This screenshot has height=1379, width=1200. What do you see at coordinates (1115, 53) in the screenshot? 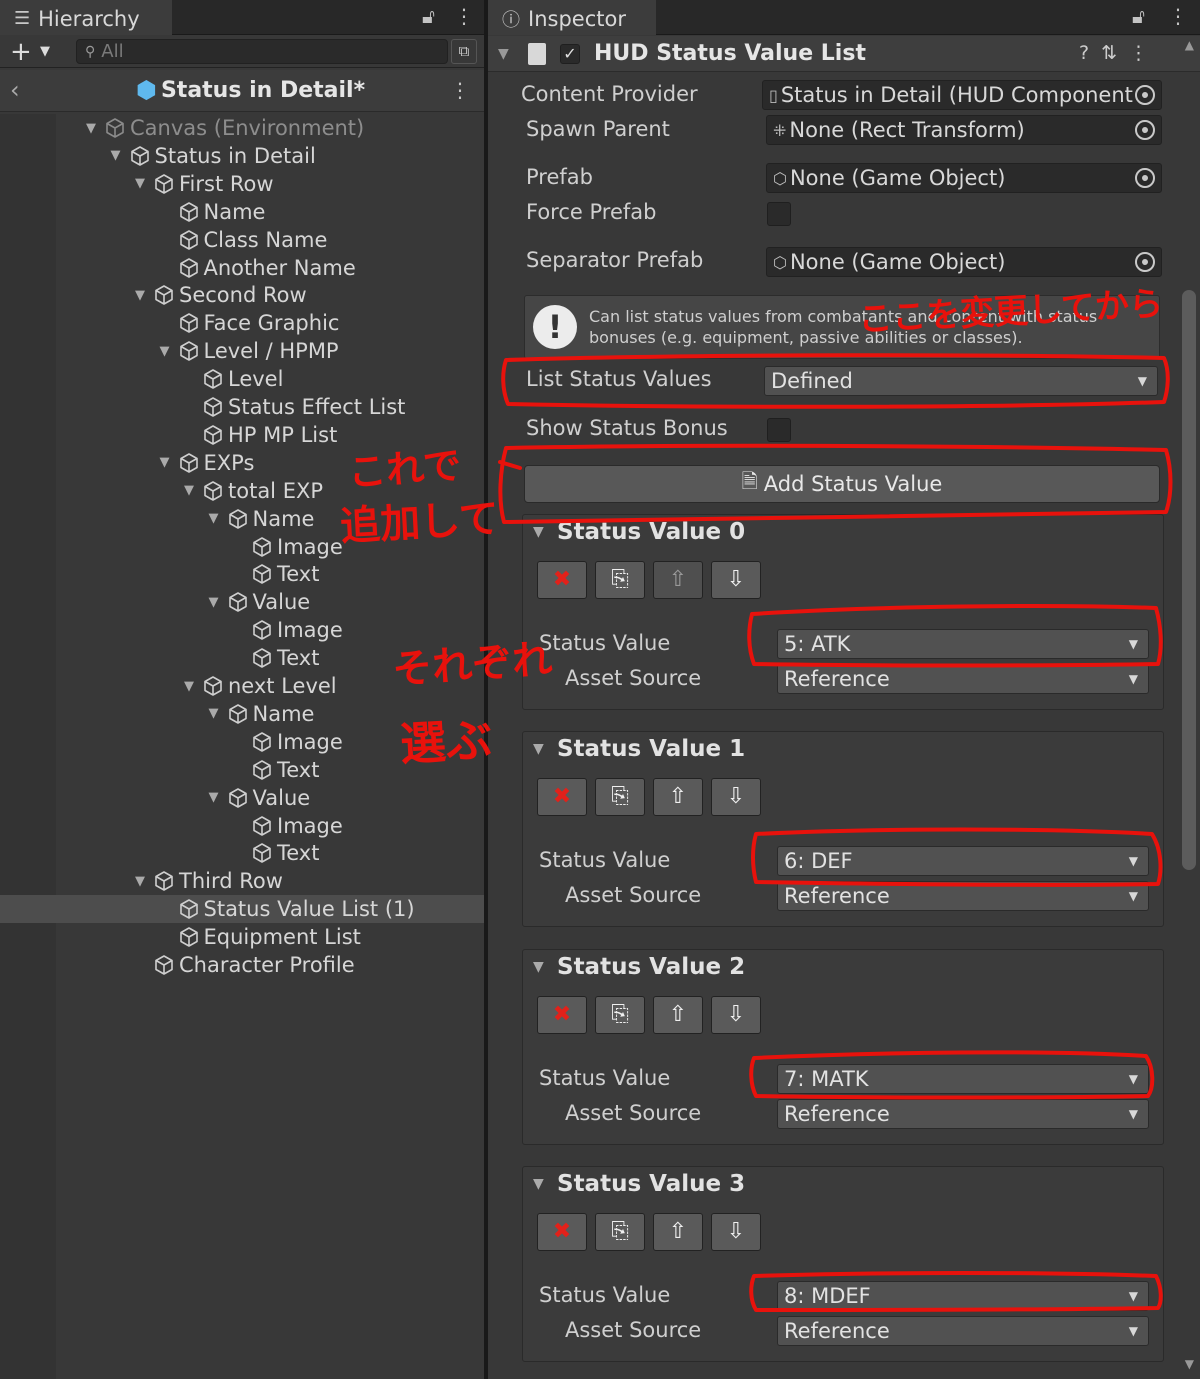
I see `preset-icon: ⇅` at bounding box center [1115, 53].